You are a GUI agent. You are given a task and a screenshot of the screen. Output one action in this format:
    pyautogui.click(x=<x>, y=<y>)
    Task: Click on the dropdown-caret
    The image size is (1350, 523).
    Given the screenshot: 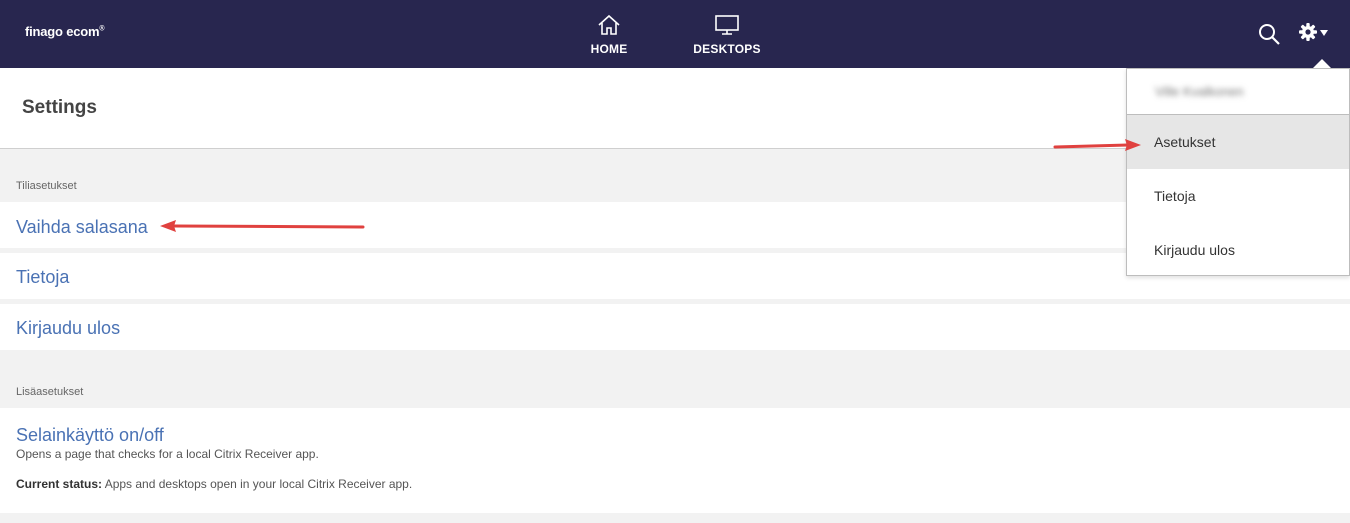 What is the action you would take?
    pyautogui.click(x=1322, y=63)
    